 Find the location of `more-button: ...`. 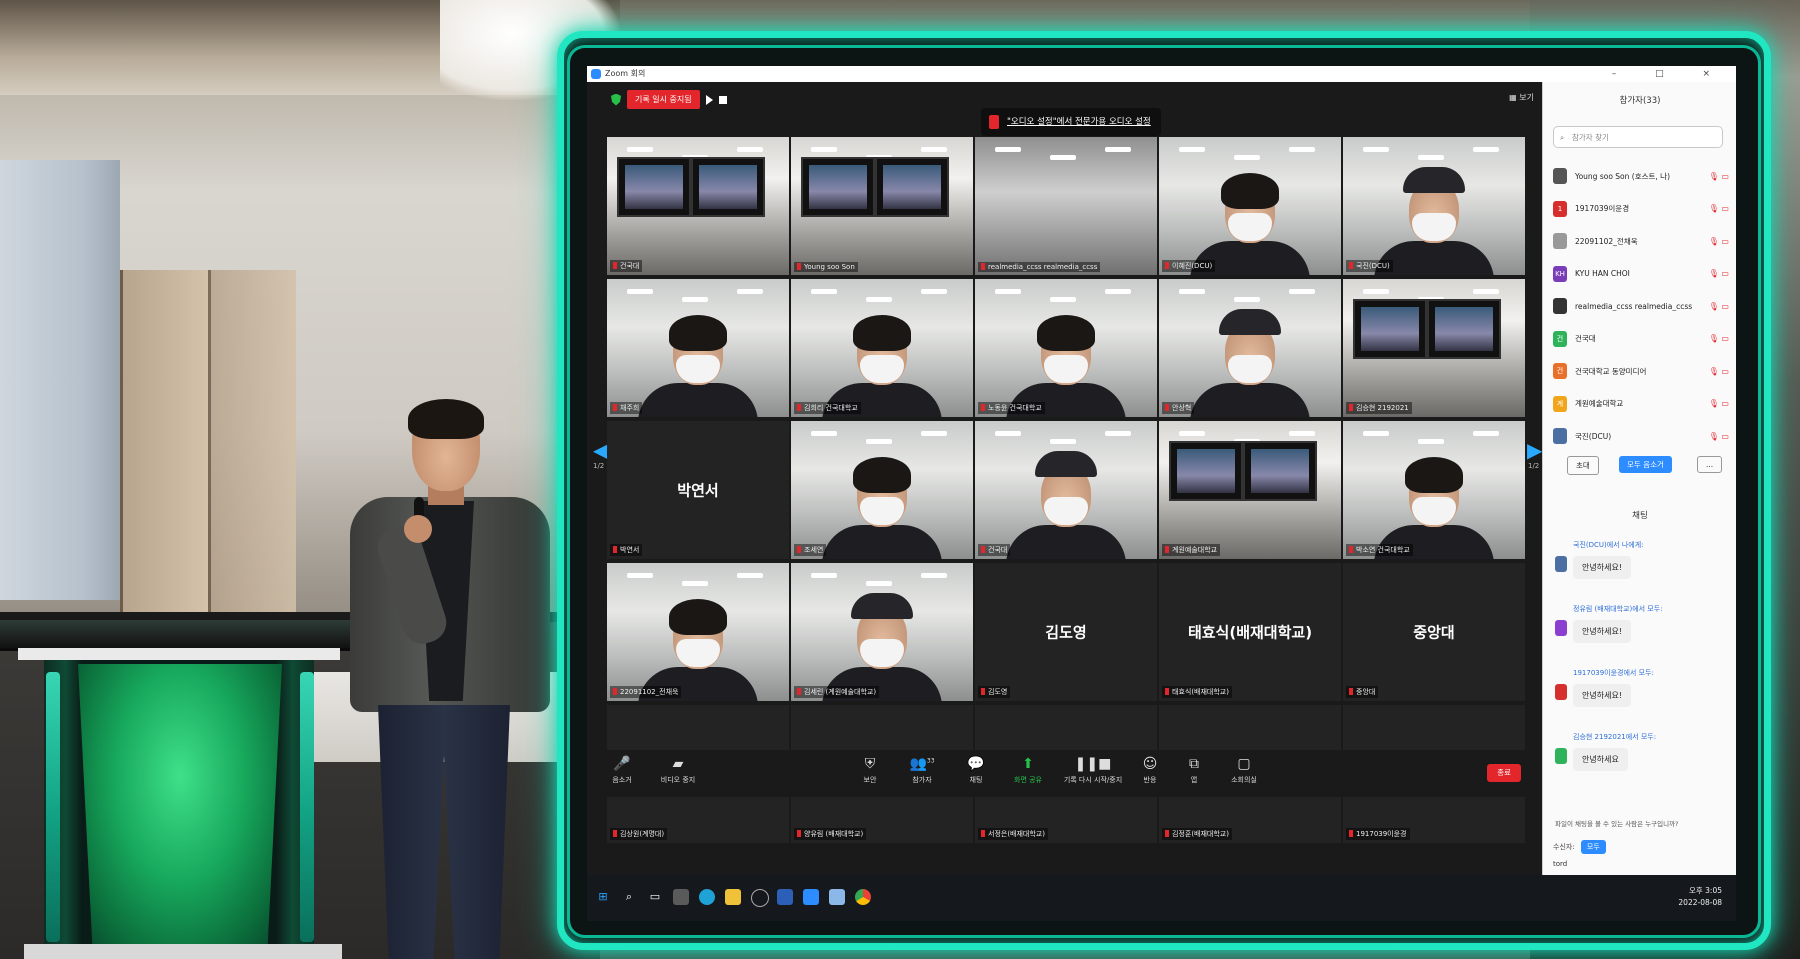

more-button: ... is located at coordinates (1710, 464).